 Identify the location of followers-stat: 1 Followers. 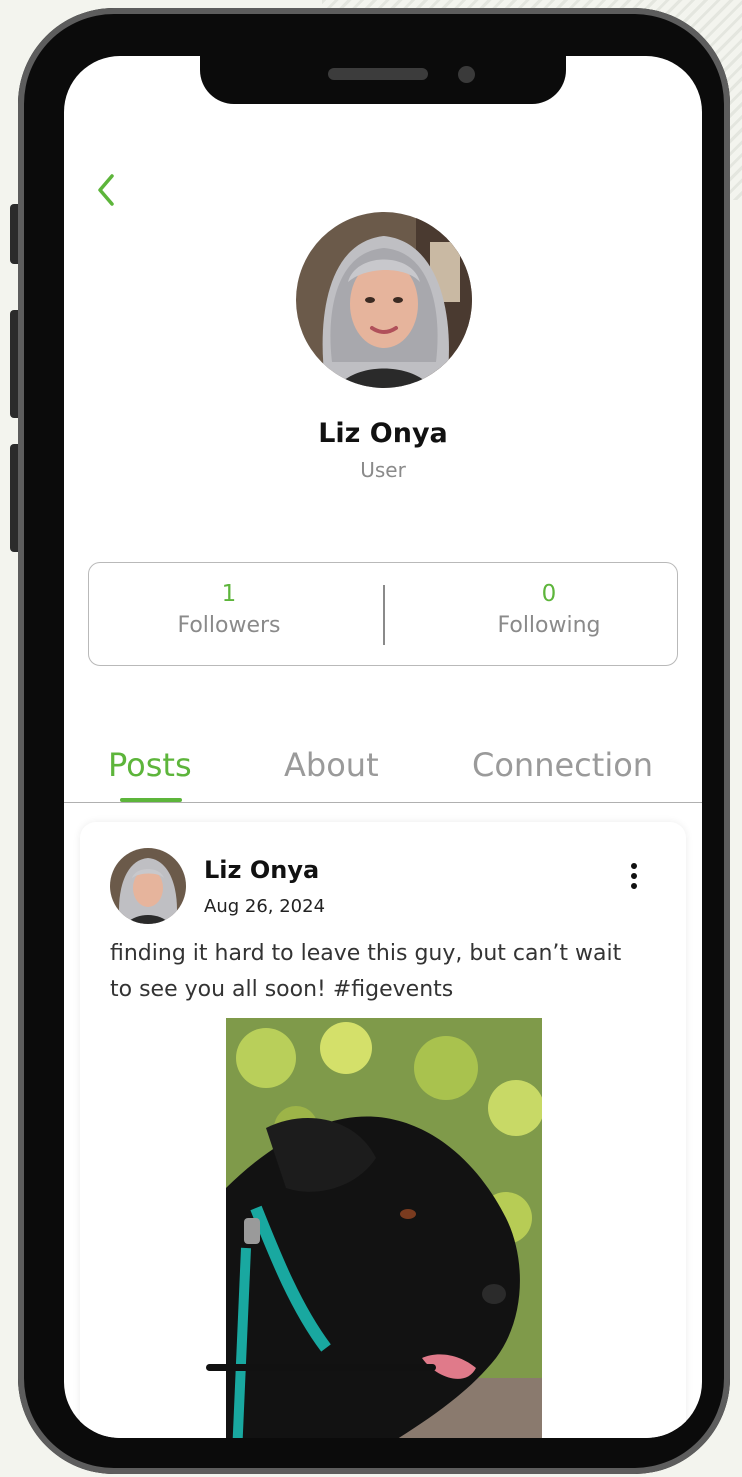
(229, 609).